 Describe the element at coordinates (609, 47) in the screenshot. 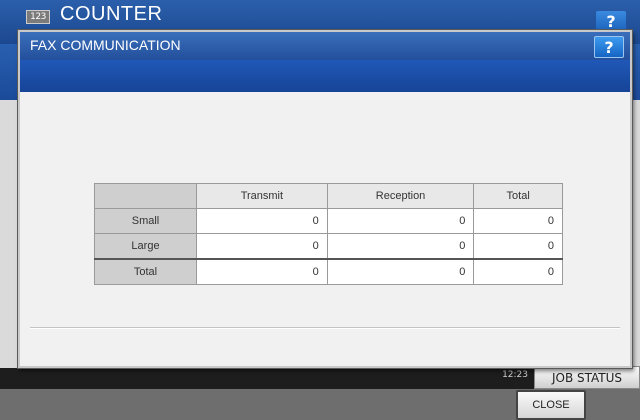

I see `help-button: ?` at that location.